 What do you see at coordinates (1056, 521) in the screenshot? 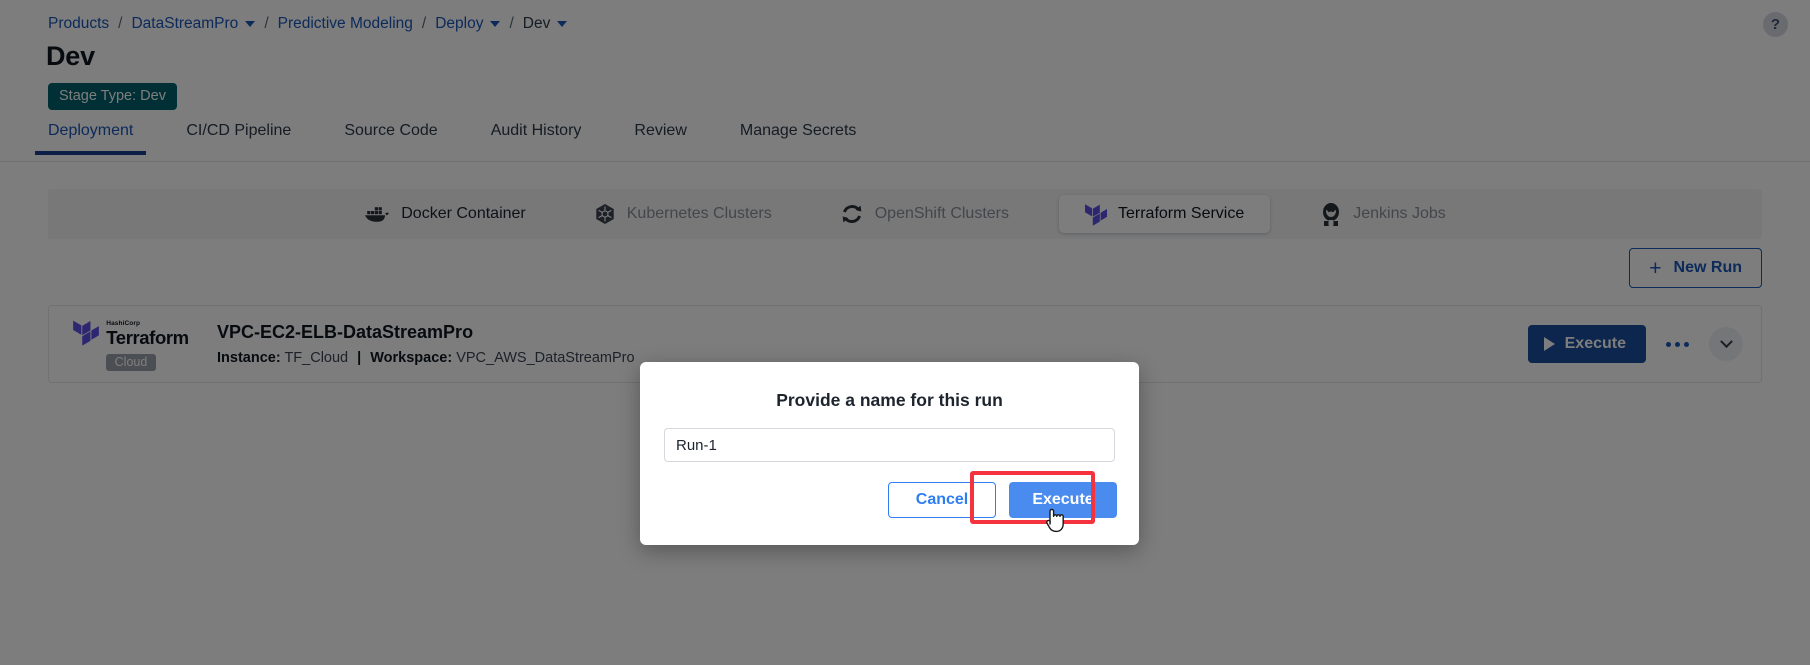
I see `mouse-cursor` at bounding box center [1056, 521].